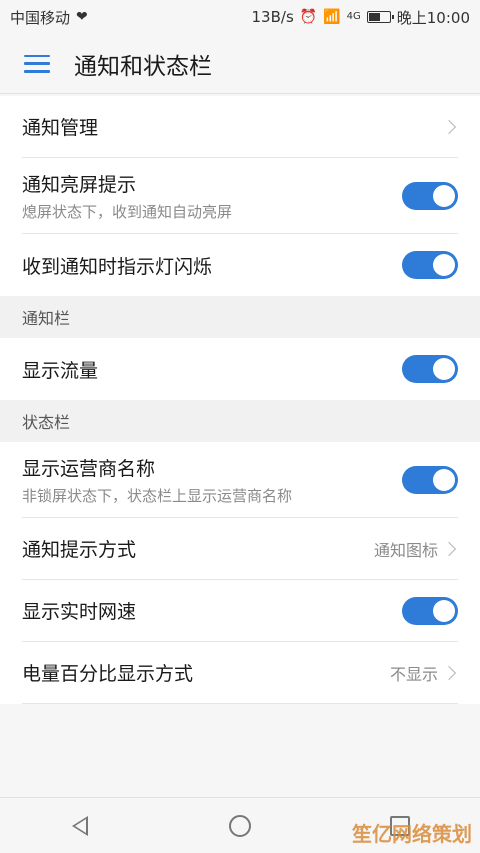  What do you see at coordinates (240, 480) in the screenshot?
I see `carrier-name-row: 显示运营商名称 非锁屏状态下，状态栏上显示运营商名称` at bounding box center [240, 480].